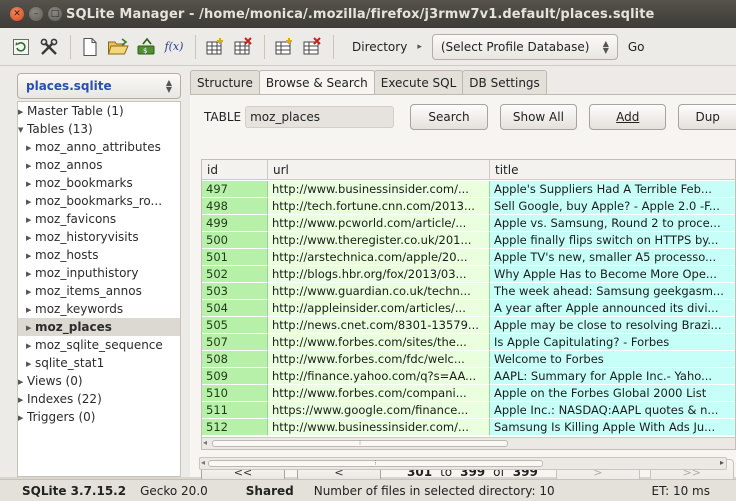 The height and width of the screenshot is (501, 736). Describe the element at coordinates (235, 240) in the screenshot. I see `cell-id: 500` at that location.